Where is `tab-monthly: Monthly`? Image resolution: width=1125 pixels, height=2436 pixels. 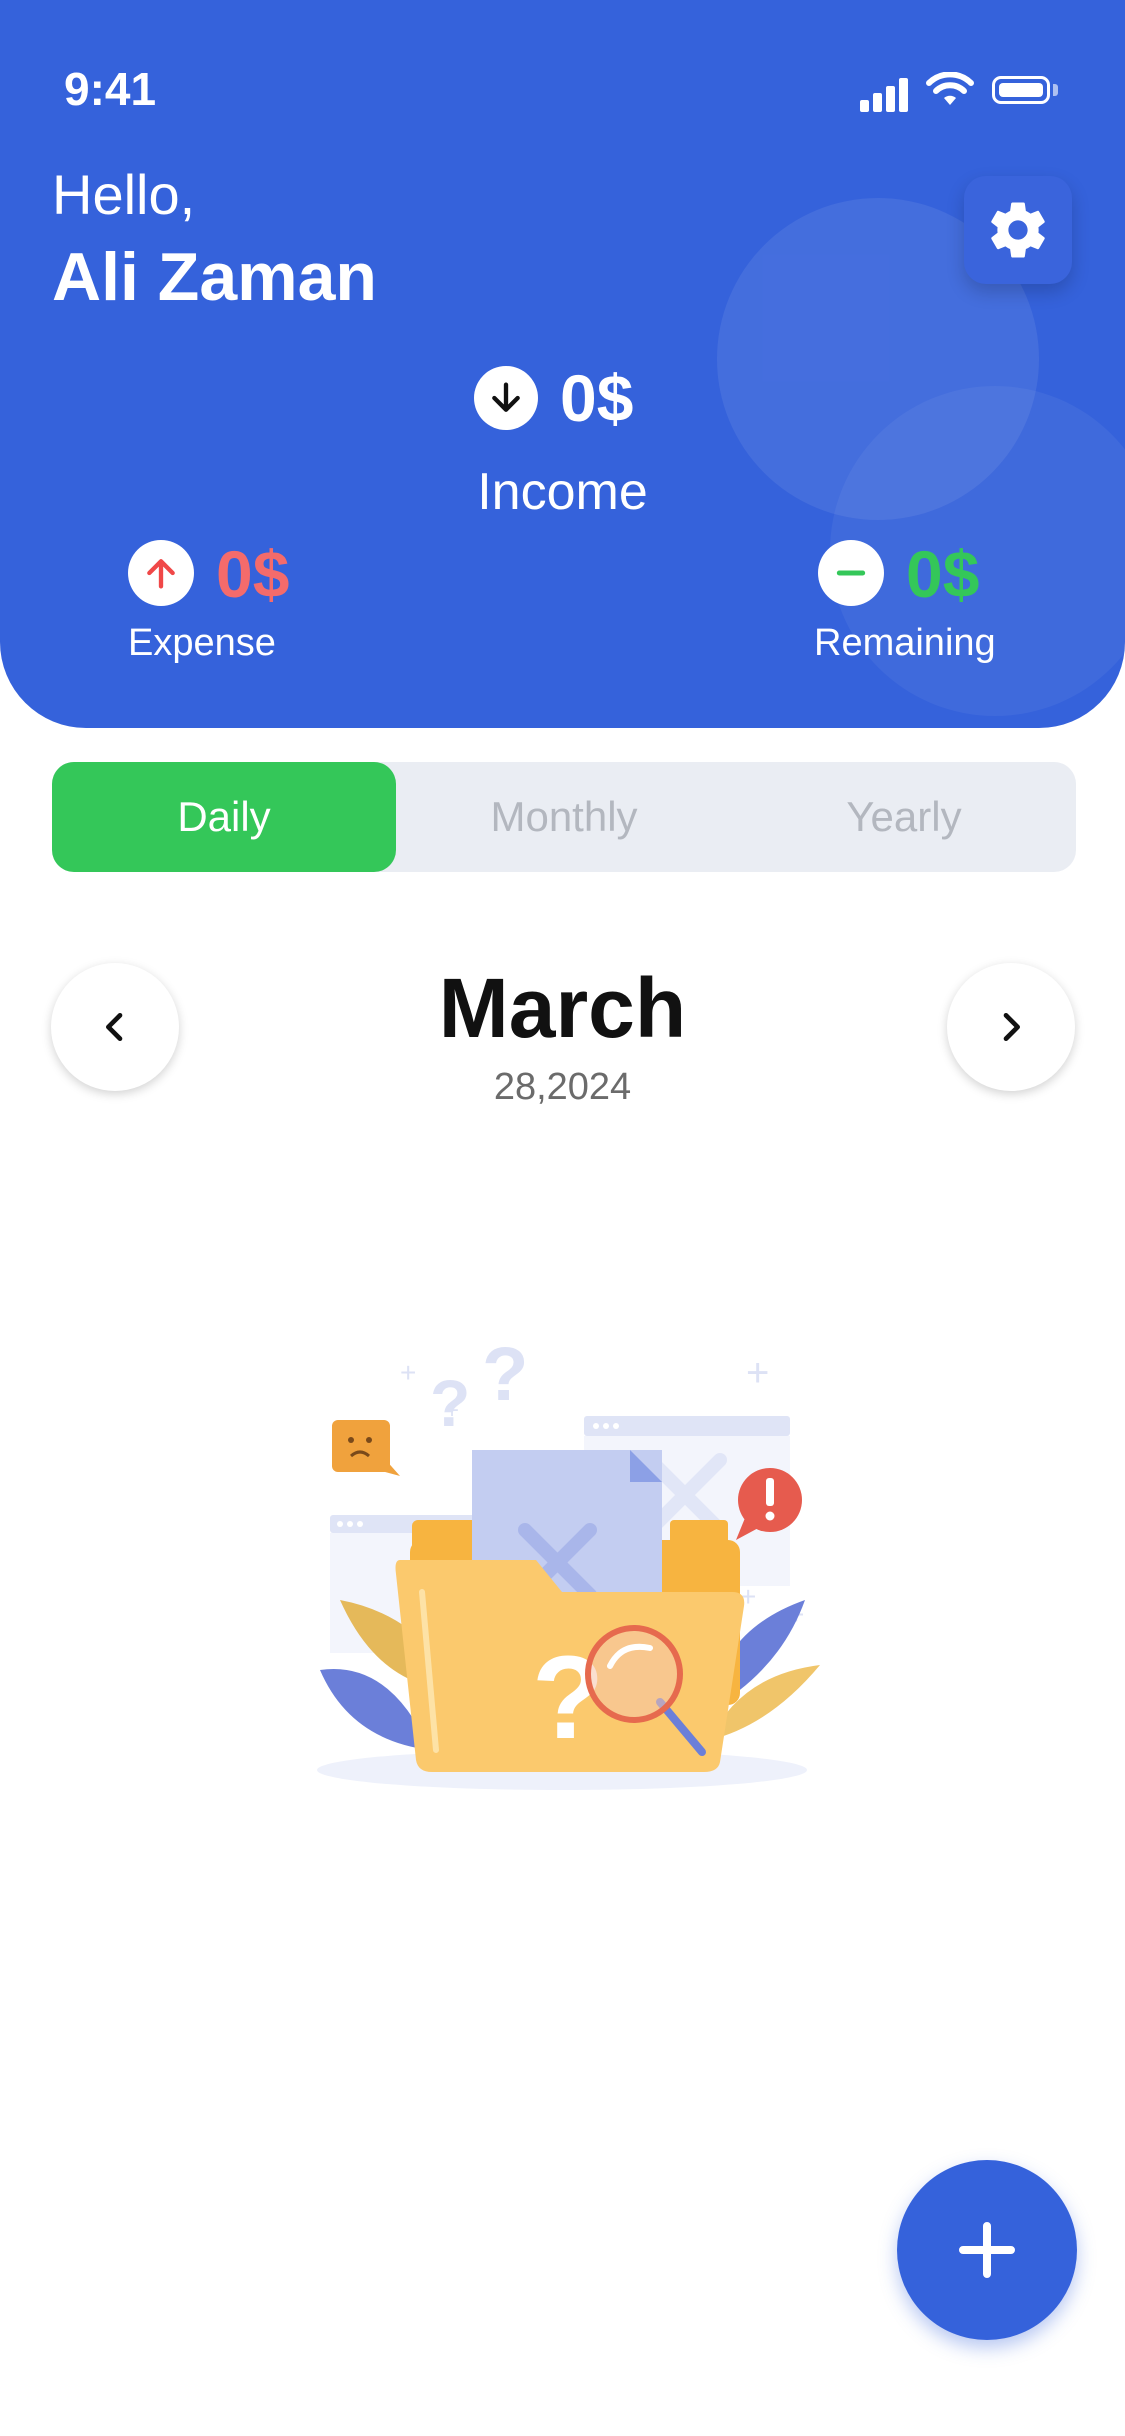
tab-monthly: Monthly is located at coordinates (564, 817).